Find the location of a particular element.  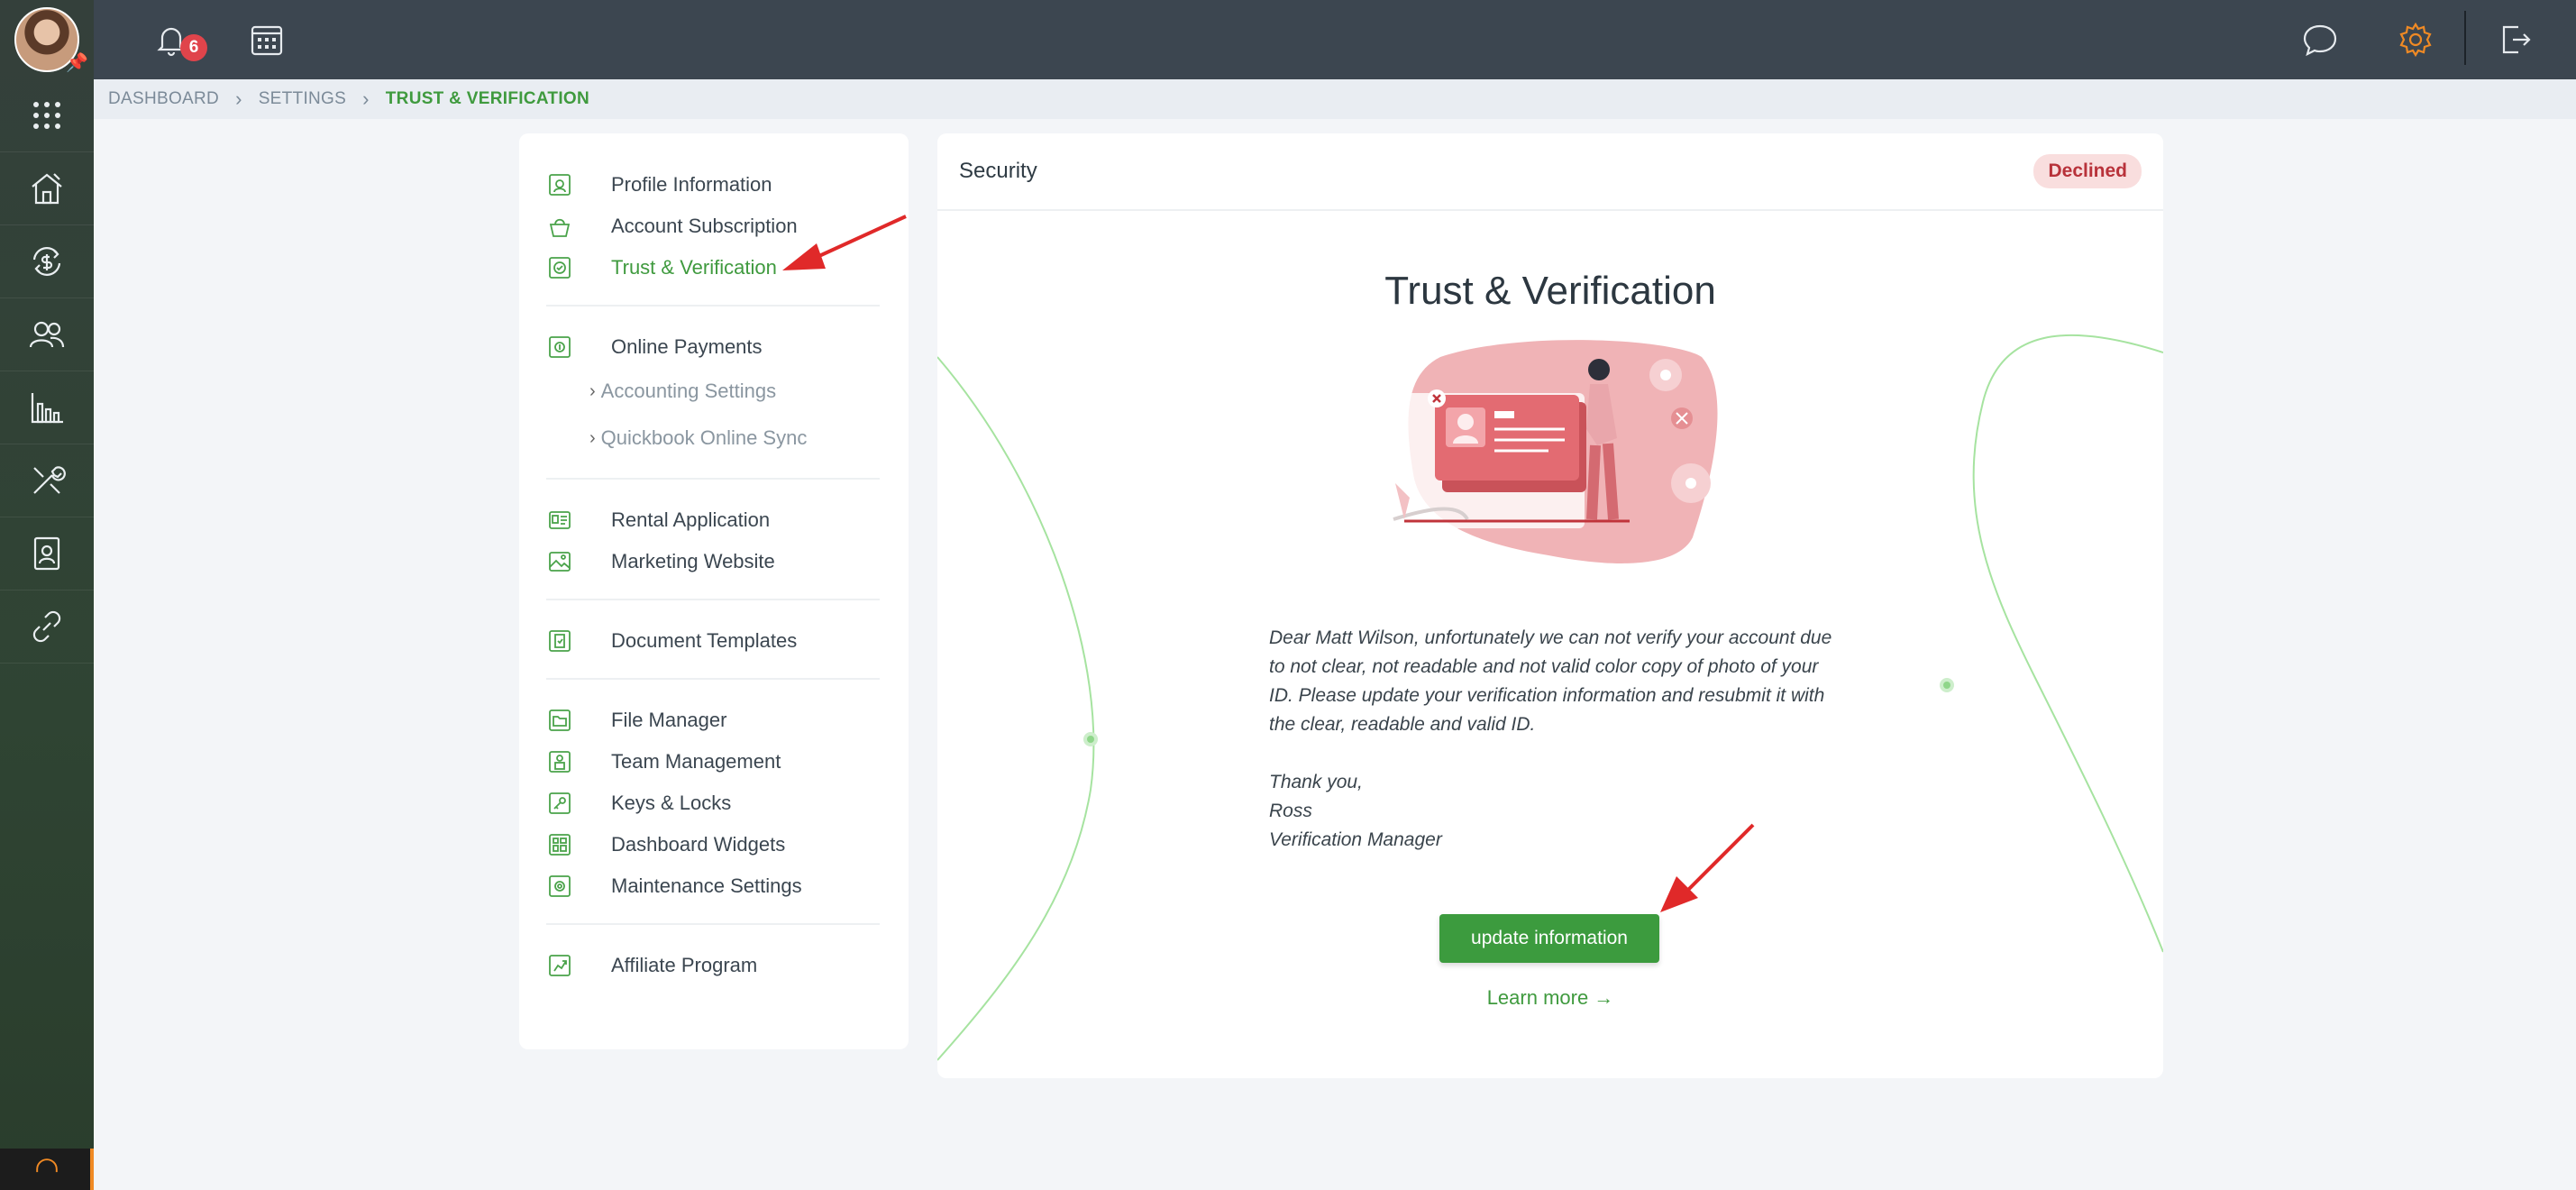

menu-item-document-templates: Document Templates is located at coordinates (713, 641).